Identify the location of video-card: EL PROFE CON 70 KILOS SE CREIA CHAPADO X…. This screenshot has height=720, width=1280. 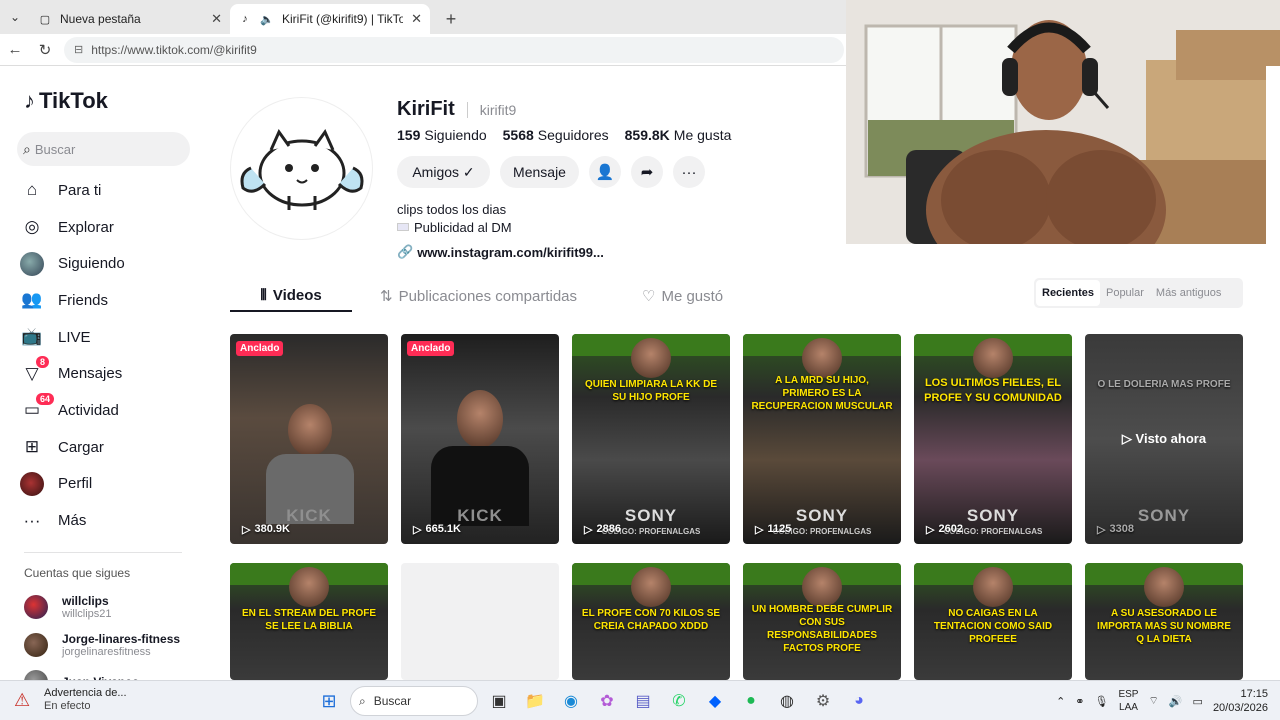
(651, 621).